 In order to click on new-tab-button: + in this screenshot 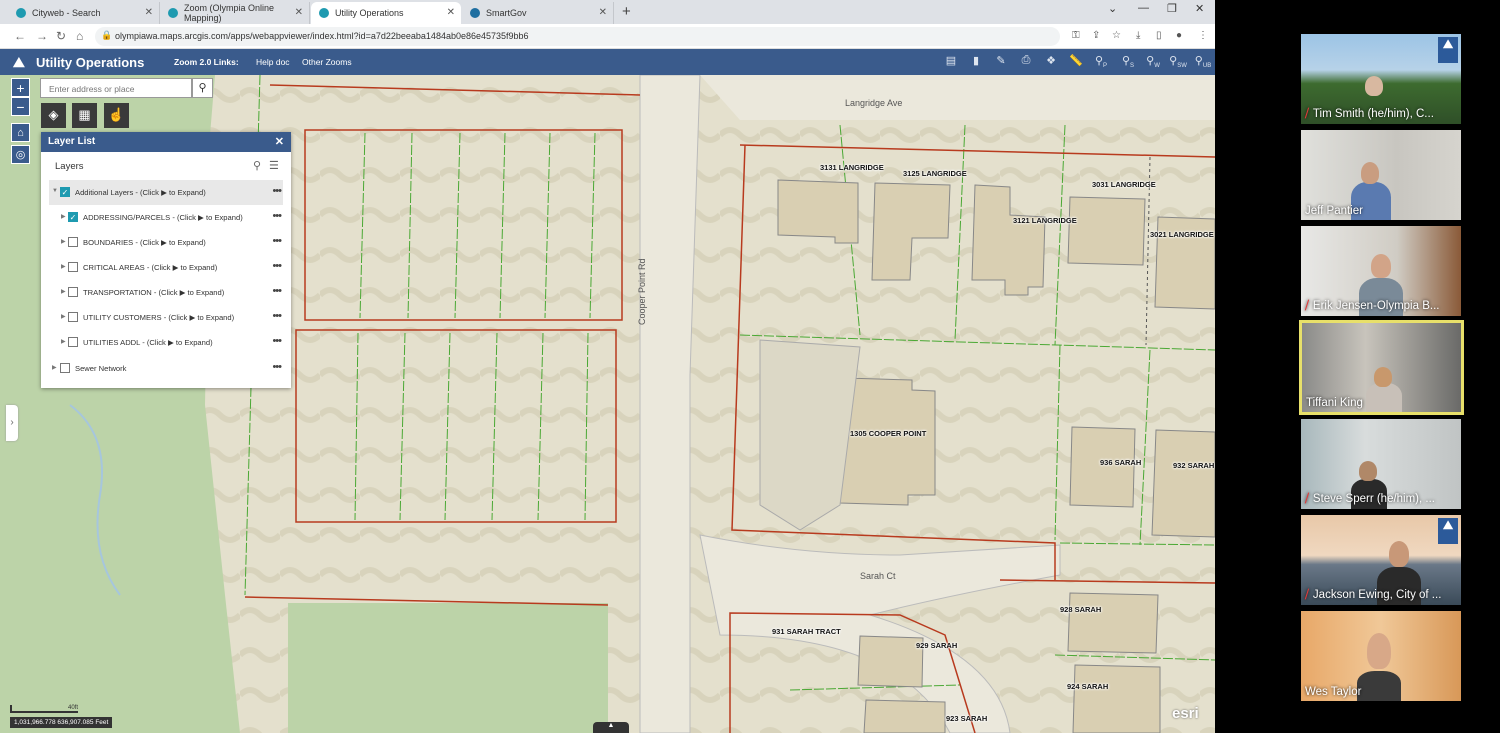, I will do `click(626, 11)`.